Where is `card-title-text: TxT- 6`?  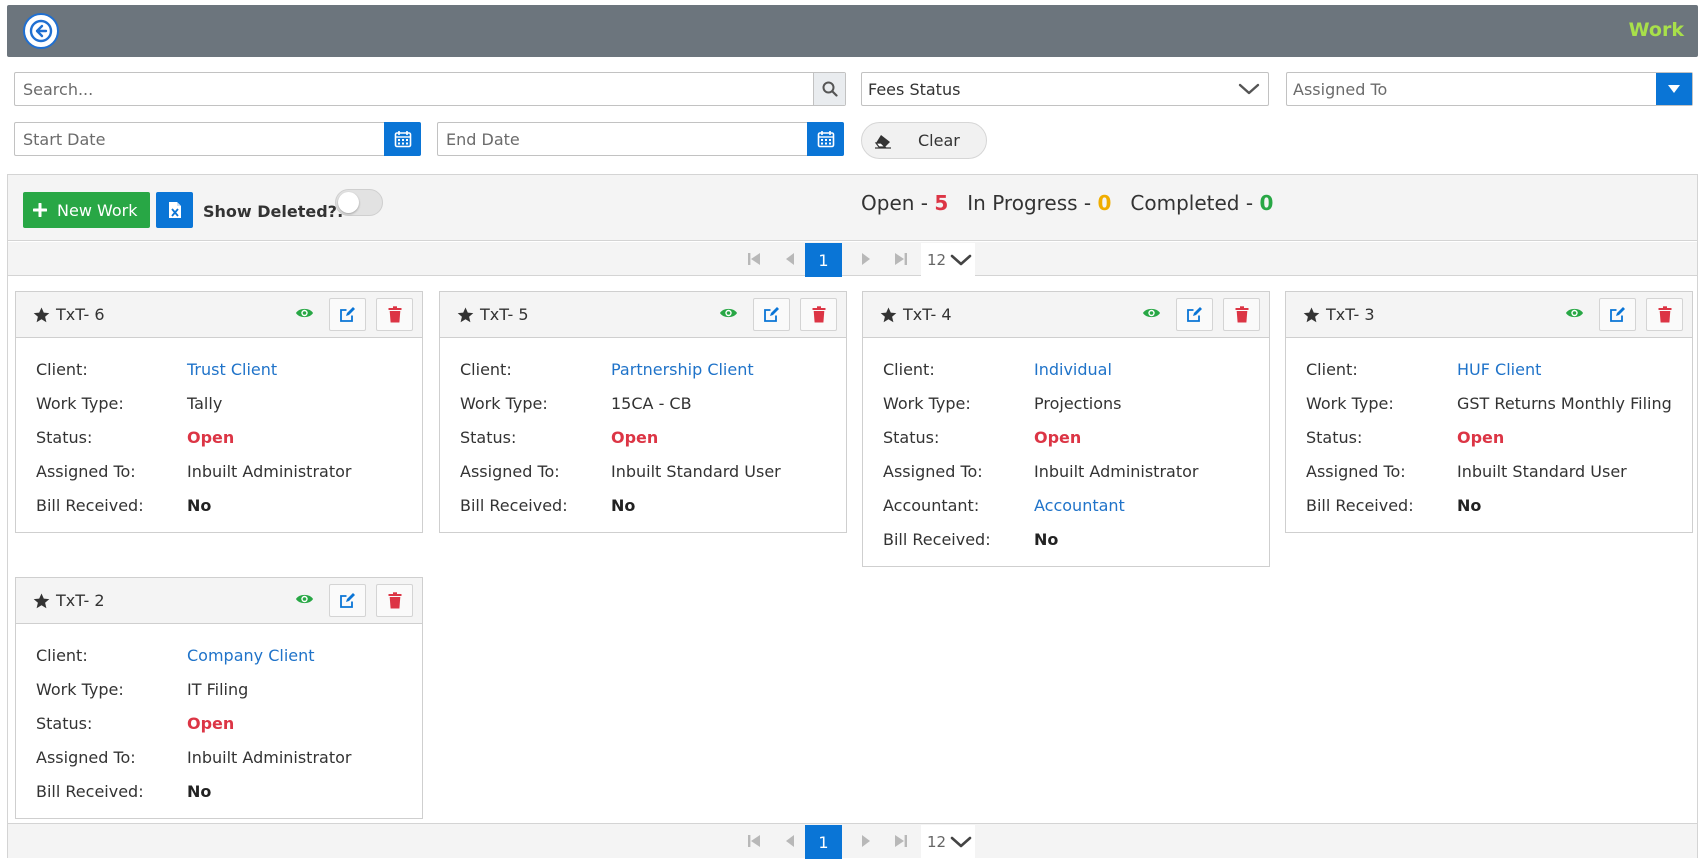 card-title-text: TxT- 6 is located at coordinates (80, 314).